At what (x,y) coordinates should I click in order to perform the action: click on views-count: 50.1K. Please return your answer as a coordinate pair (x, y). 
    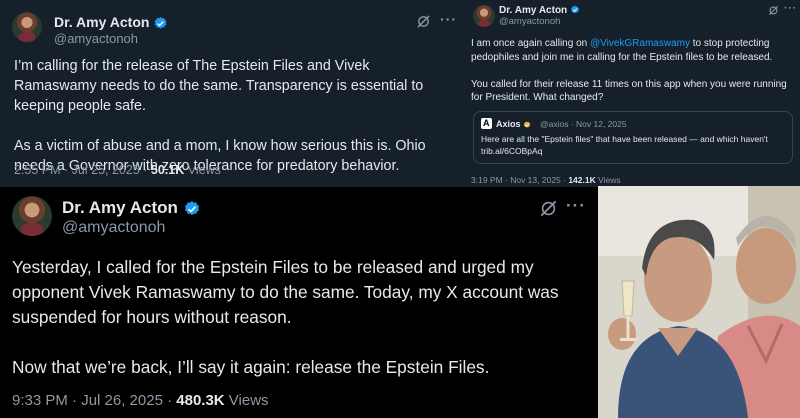
    Looking at the image, I should click on (167, 170).